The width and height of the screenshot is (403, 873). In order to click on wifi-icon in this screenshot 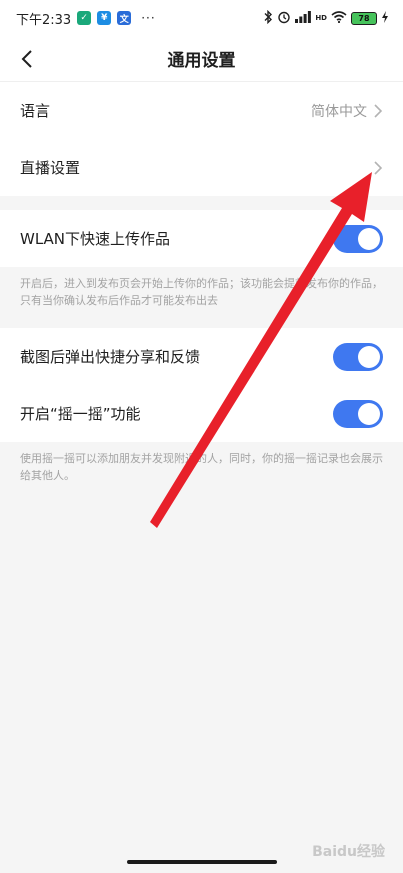, I will do `click(339, 18)`.